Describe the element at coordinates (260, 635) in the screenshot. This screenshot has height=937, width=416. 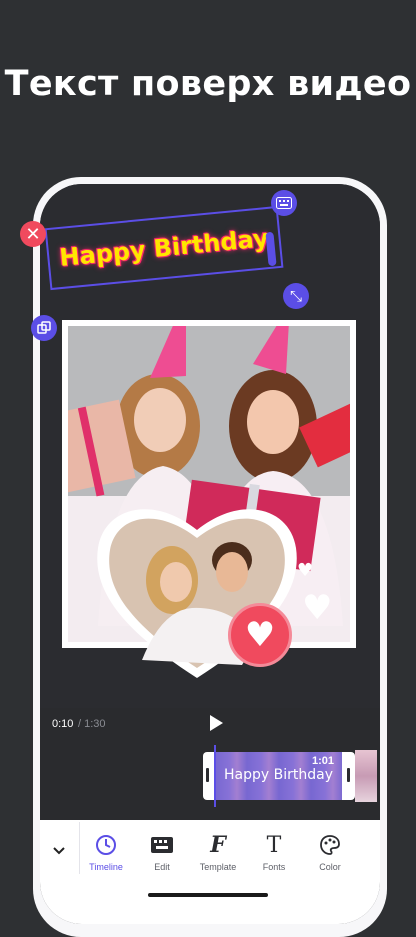
I see `heart-badge: ♥` at that location.